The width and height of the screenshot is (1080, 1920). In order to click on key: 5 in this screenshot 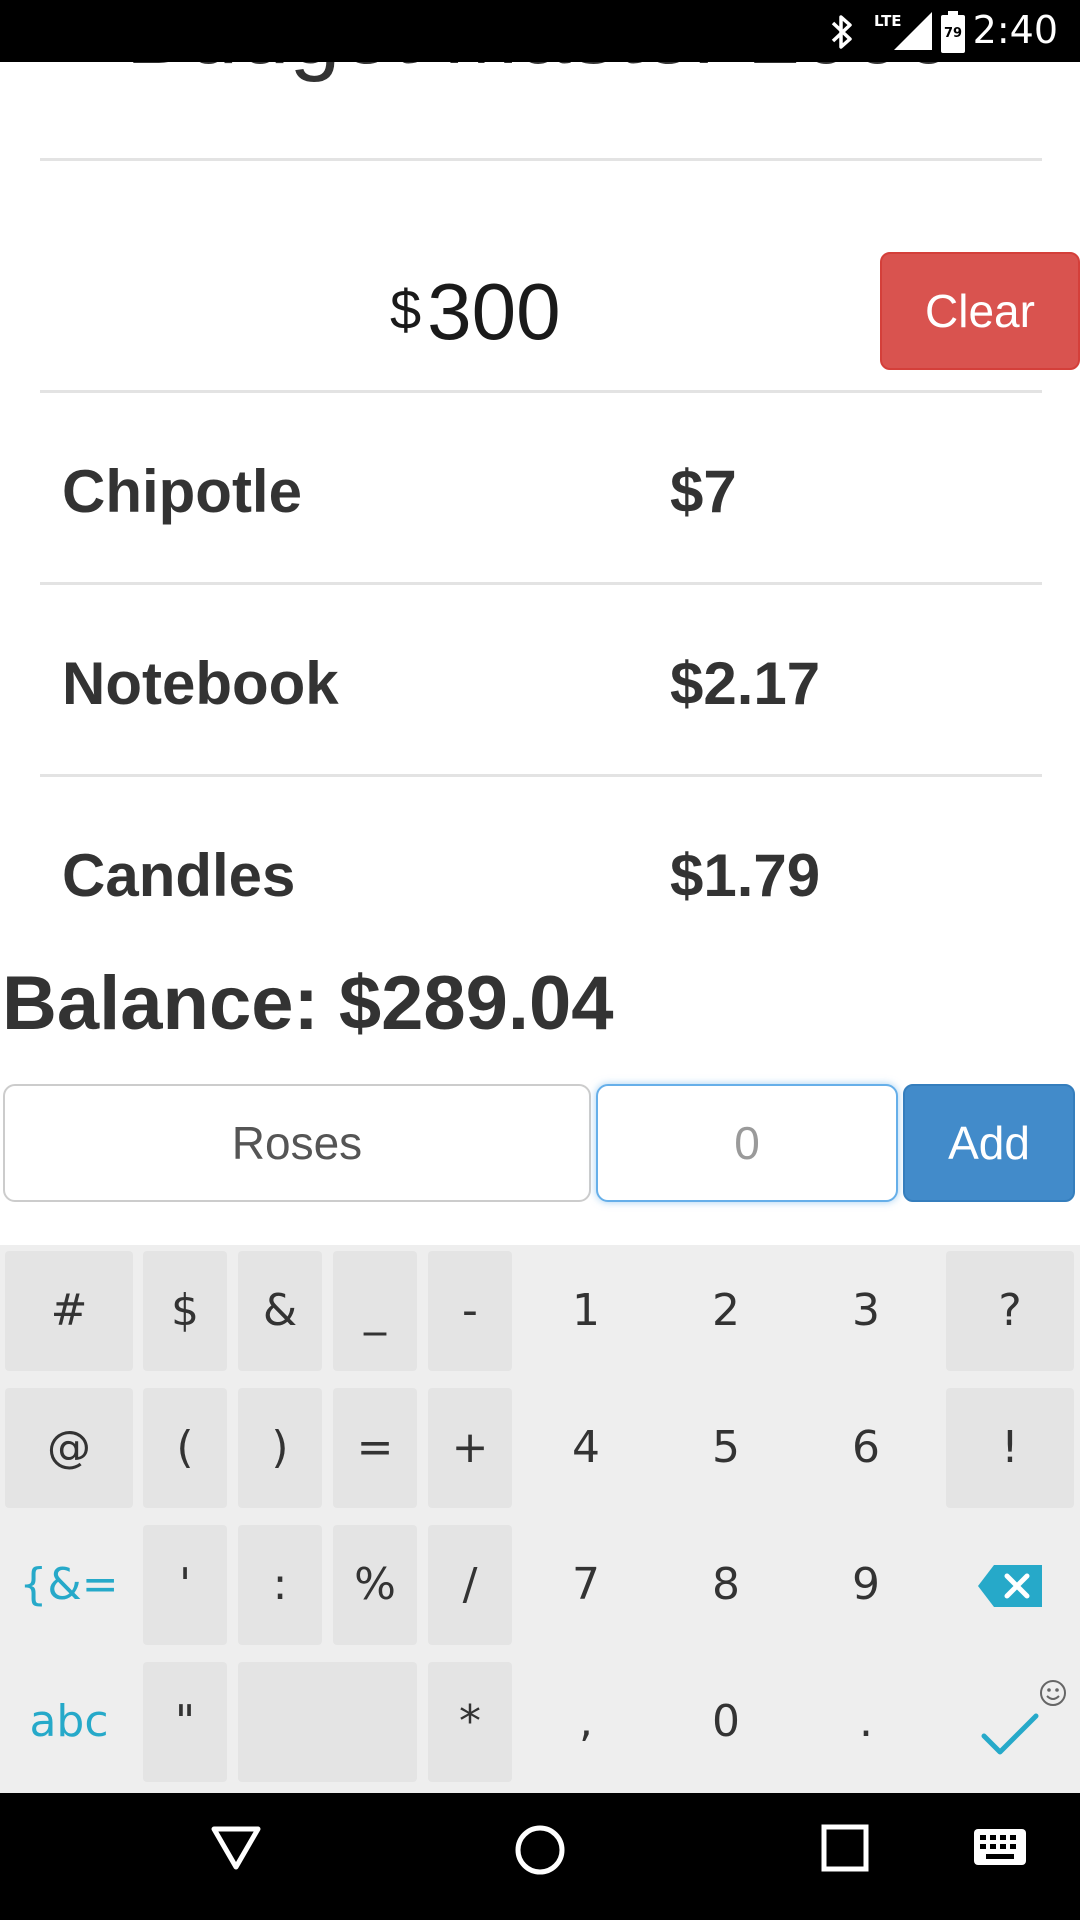, I will do `click(726, 1448)`.